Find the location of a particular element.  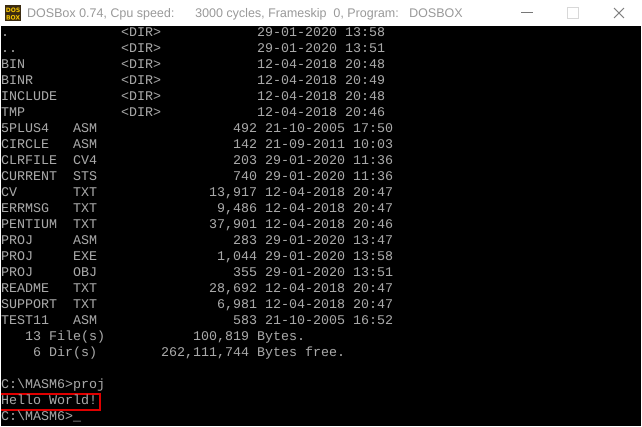

file-size: 37,901 is located at coordinates (232, 226).